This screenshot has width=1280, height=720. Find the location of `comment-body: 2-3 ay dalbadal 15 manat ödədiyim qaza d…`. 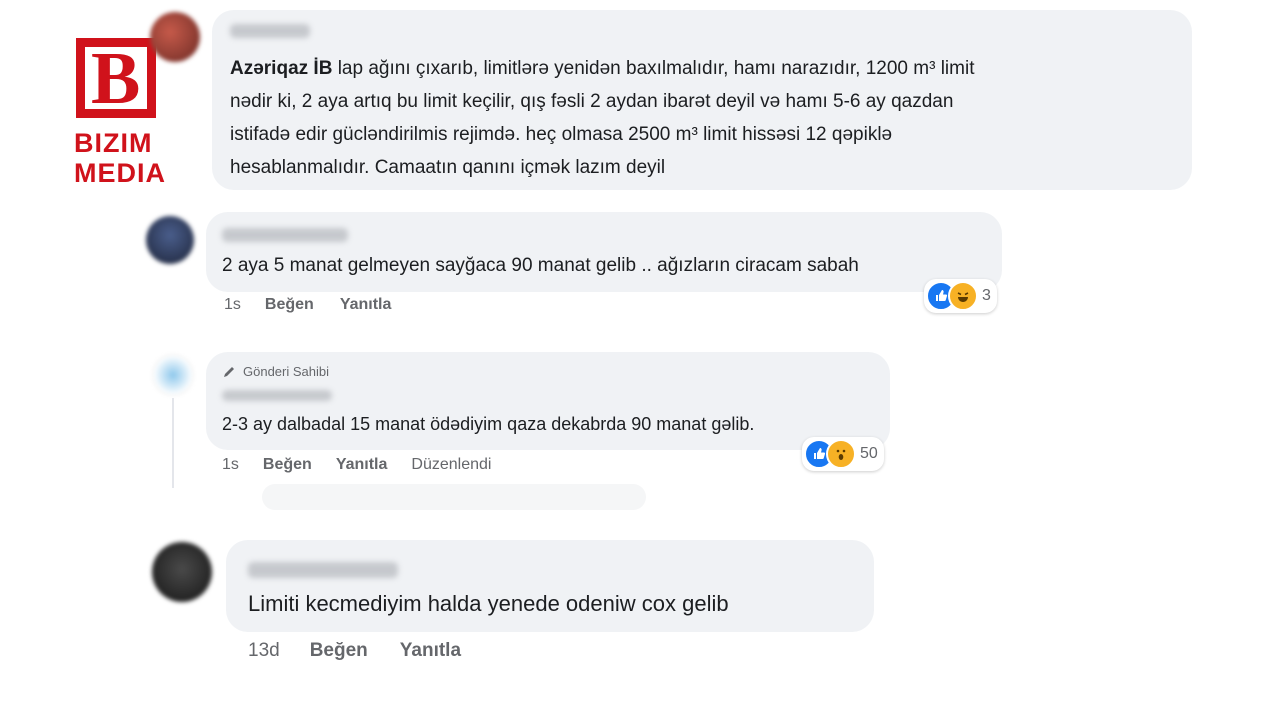

comment-body: 2-3 ay dalbadal 15 manat ödədiyim qaza d… is located at coordinates (488, 424).